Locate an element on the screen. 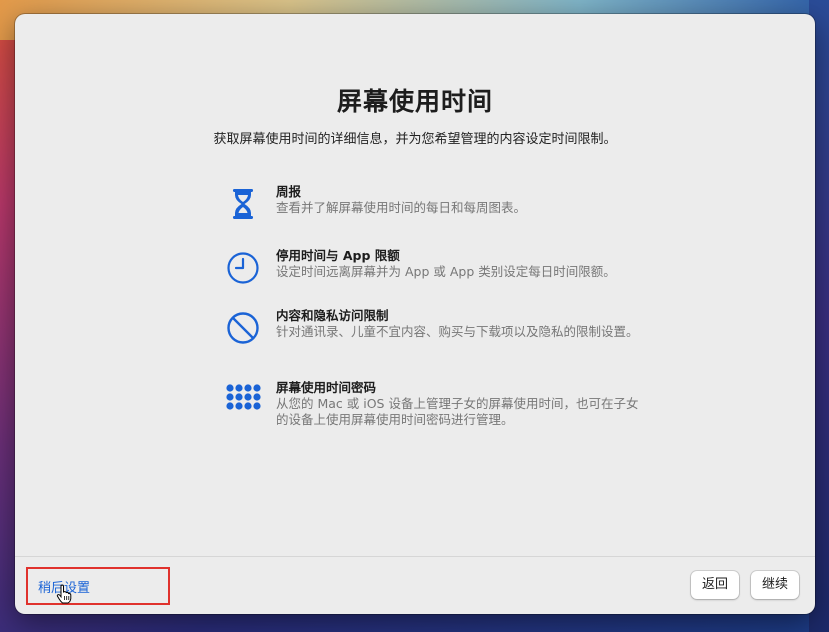 The width and height of the screenshot is (829, 632). clock-icon is located at coordinates (243, 268).